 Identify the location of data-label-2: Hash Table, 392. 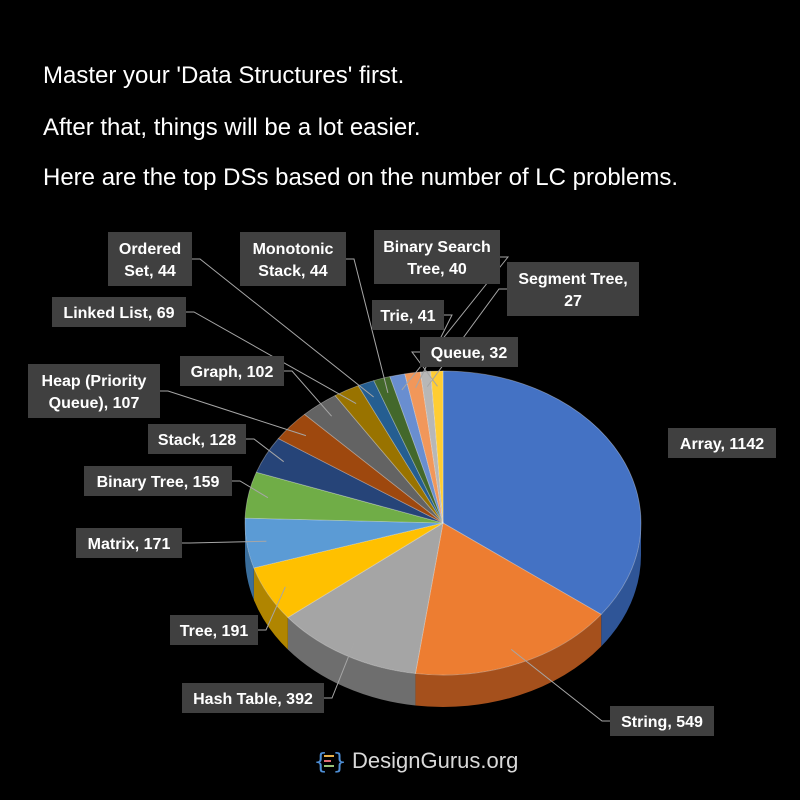
(253, 699).